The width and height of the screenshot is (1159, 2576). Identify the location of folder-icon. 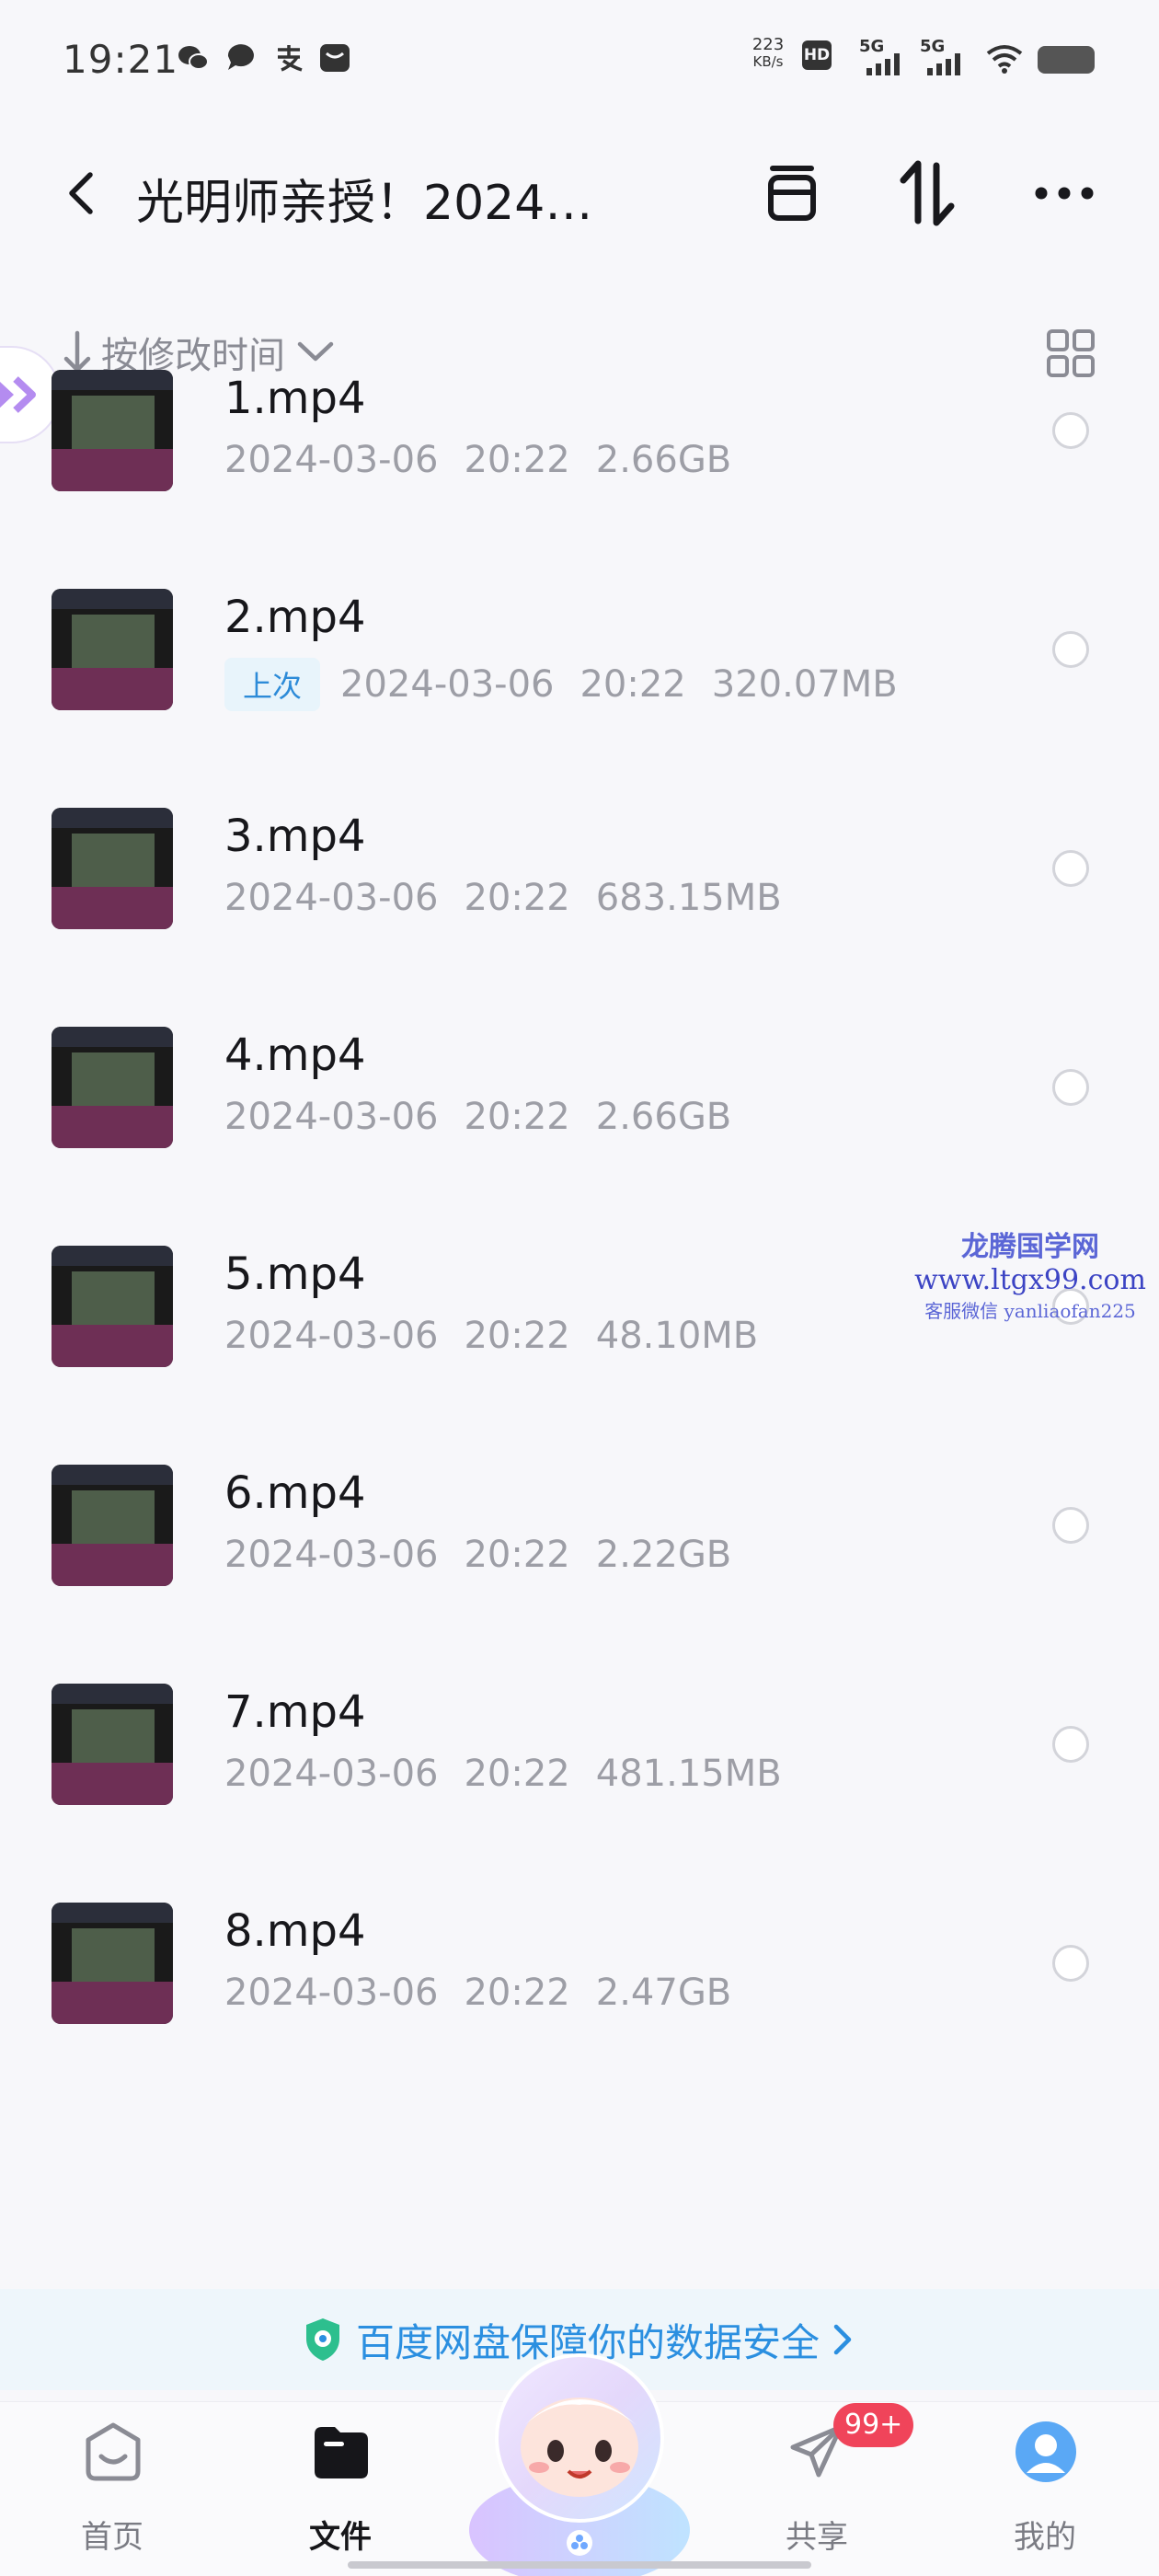
(341, 2452).